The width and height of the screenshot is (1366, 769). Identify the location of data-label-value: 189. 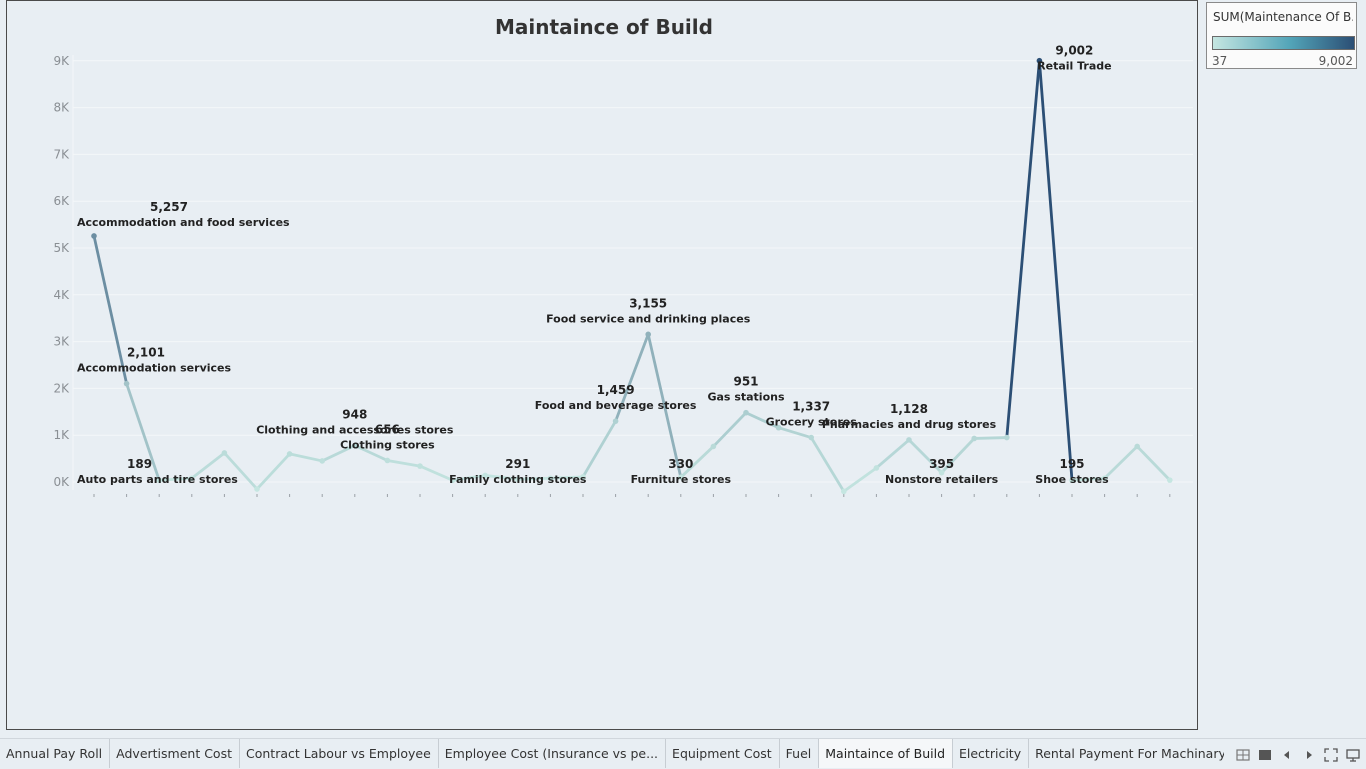
(139, 464).